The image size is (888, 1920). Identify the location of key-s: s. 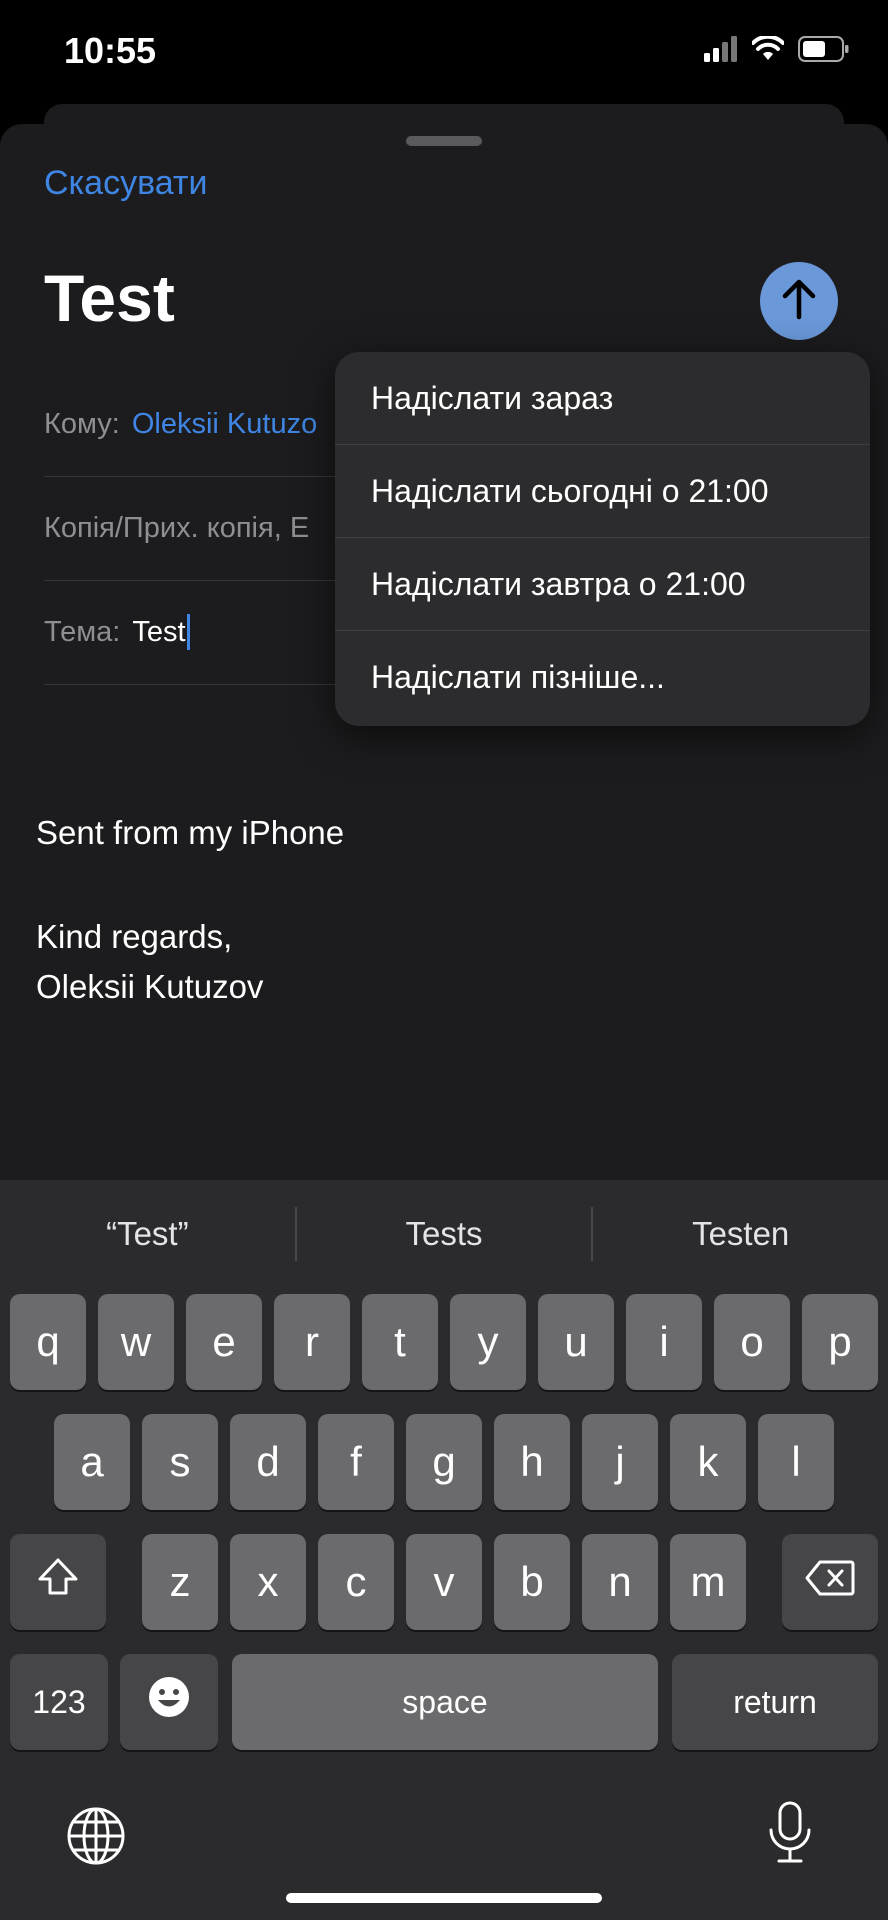
(180, 1462).